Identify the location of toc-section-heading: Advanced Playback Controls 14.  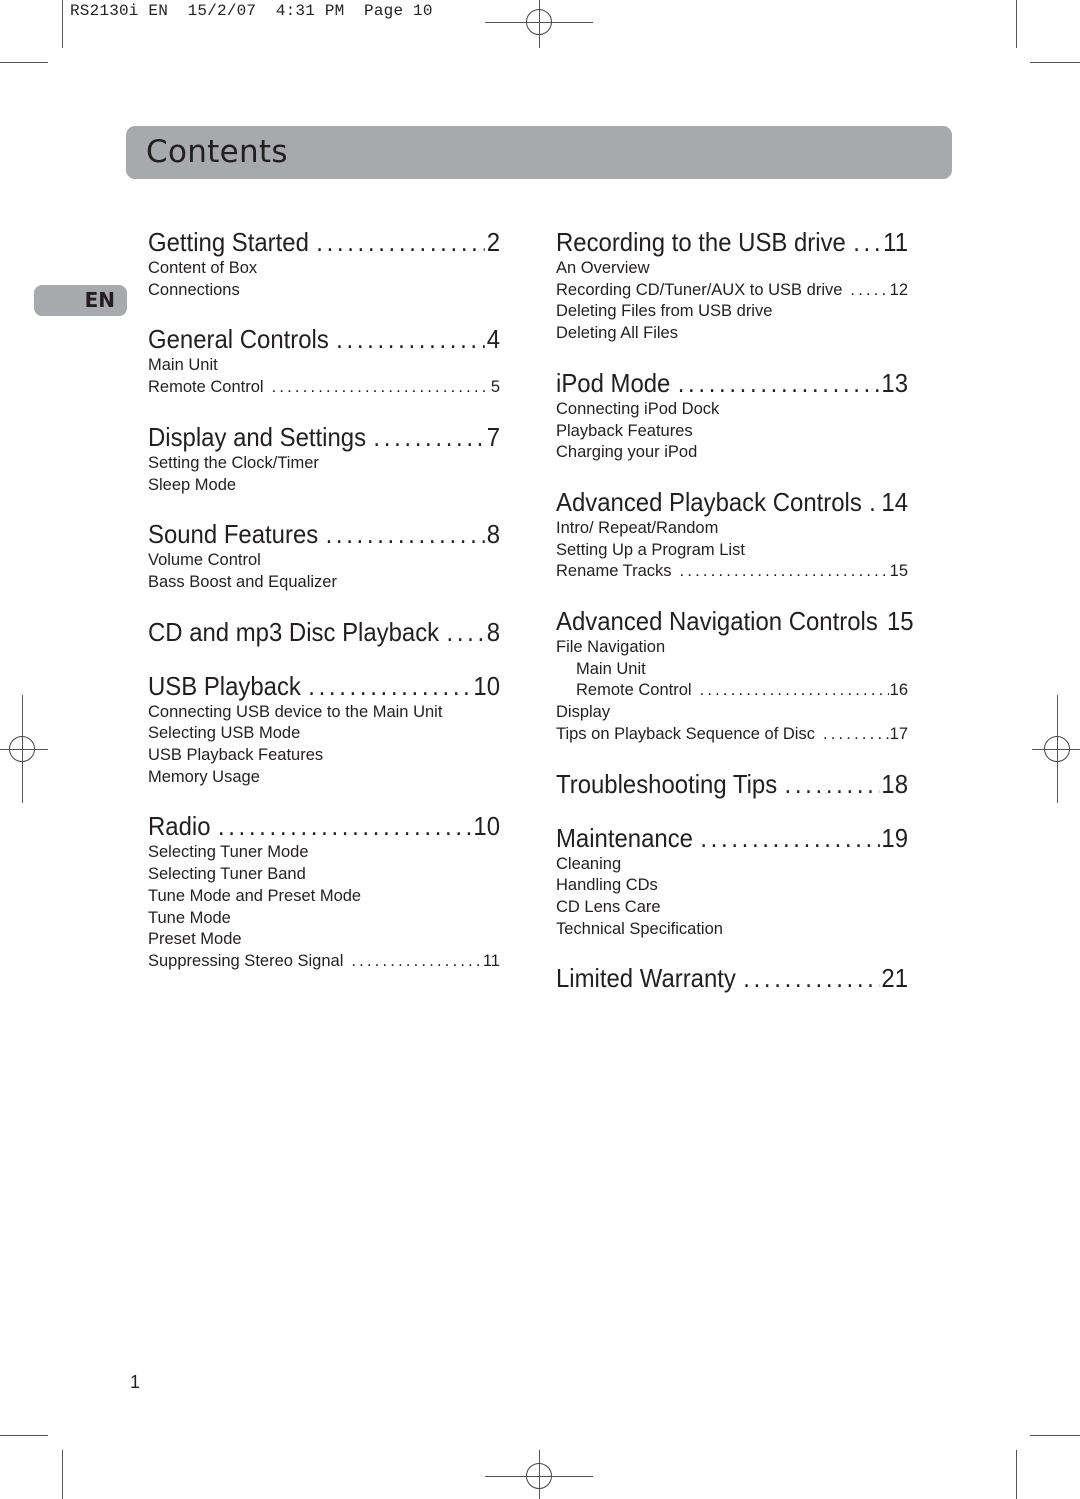
(732, 502).